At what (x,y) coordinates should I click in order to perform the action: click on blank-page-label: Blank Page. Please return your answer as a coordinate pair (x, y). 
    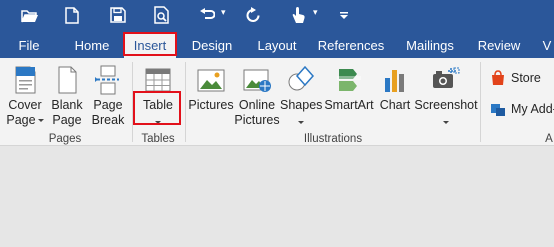
    Looking at the image, I should click on (67, 112).